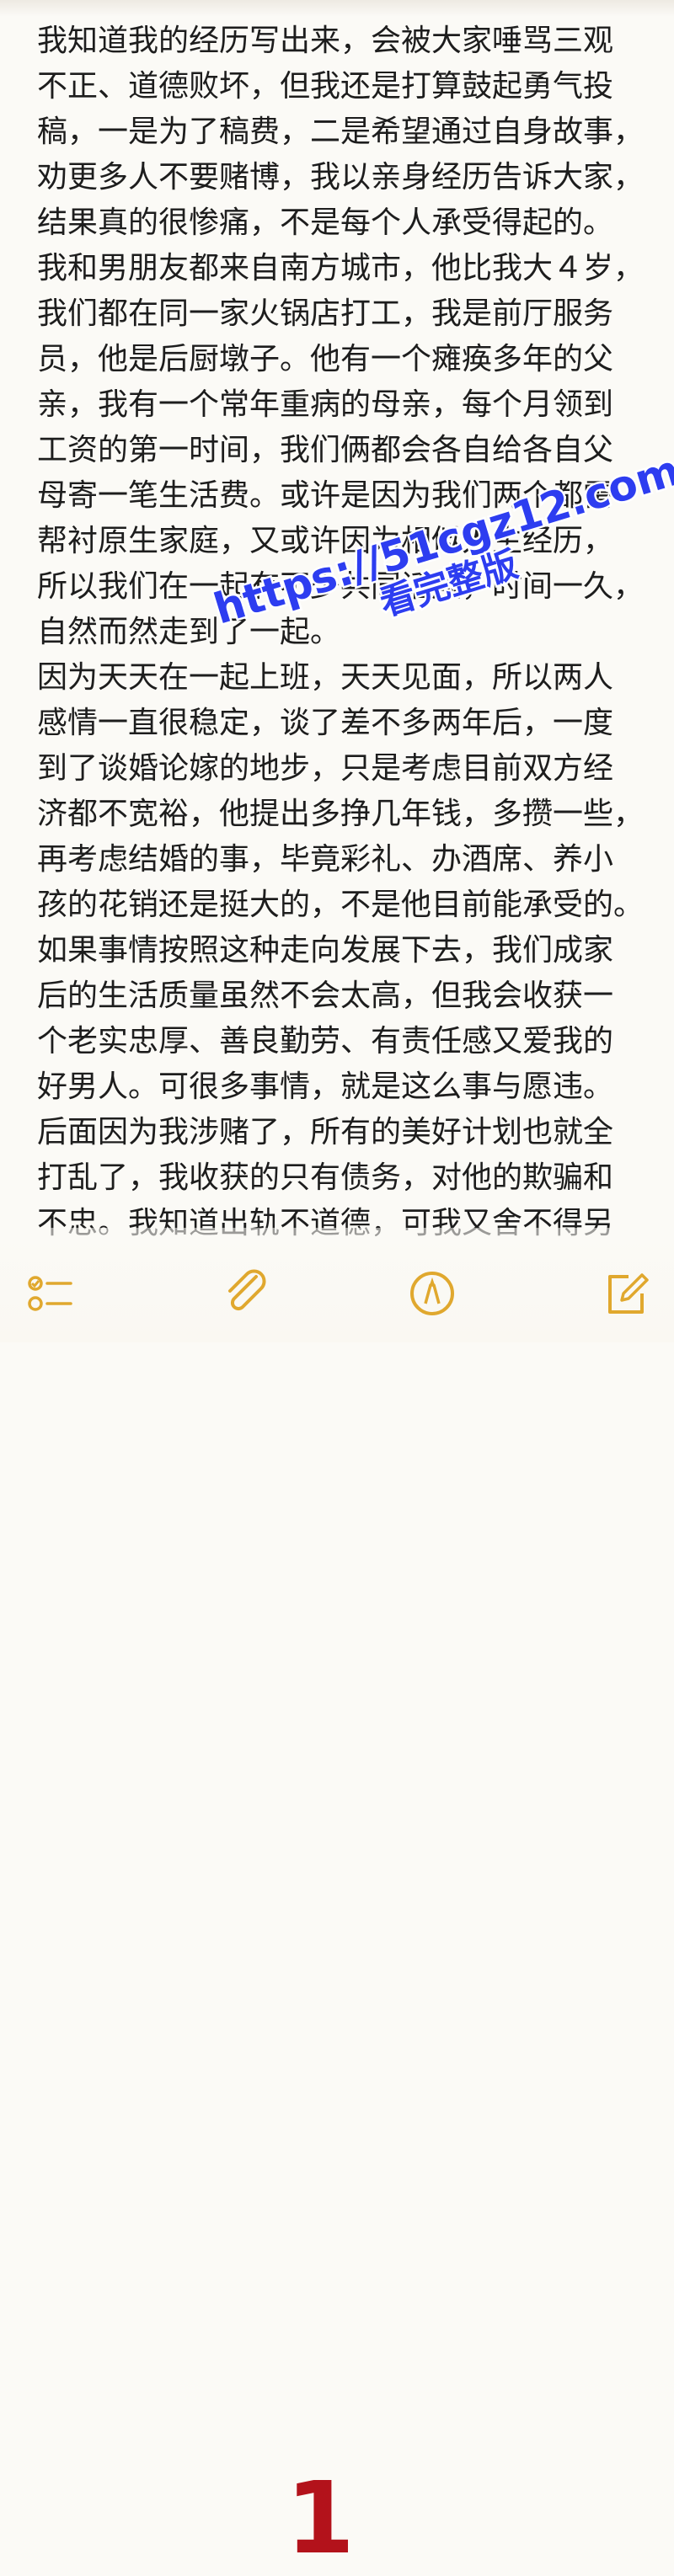 This screenshot has height=2576, width=674. I want to click on compose-button, so click(625, 1294).